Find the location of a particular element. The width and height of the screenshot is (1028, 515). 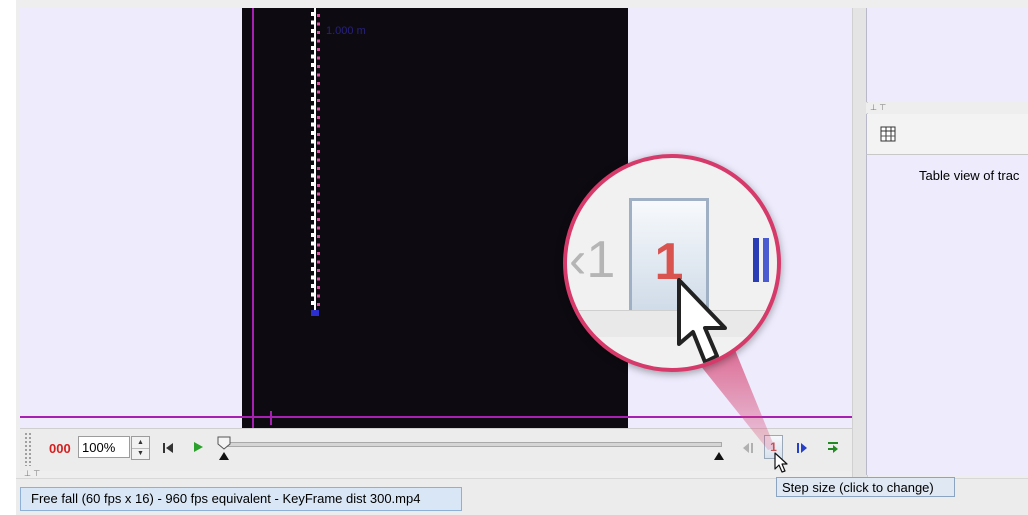

axis-tick is located at coordinates (271, 418).